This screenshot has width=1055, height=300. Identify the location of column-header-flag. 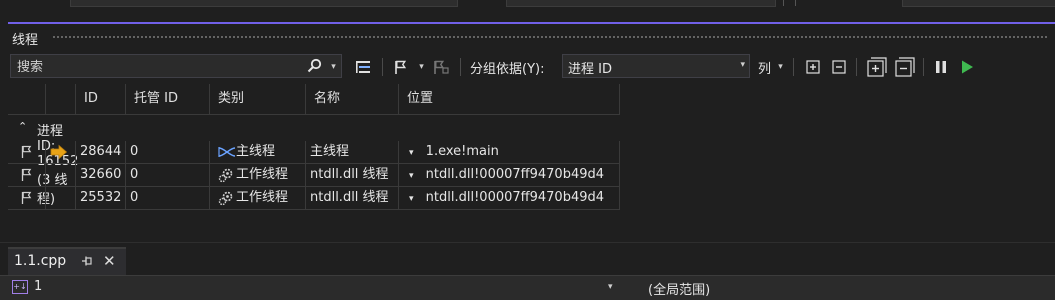
(27, 99).